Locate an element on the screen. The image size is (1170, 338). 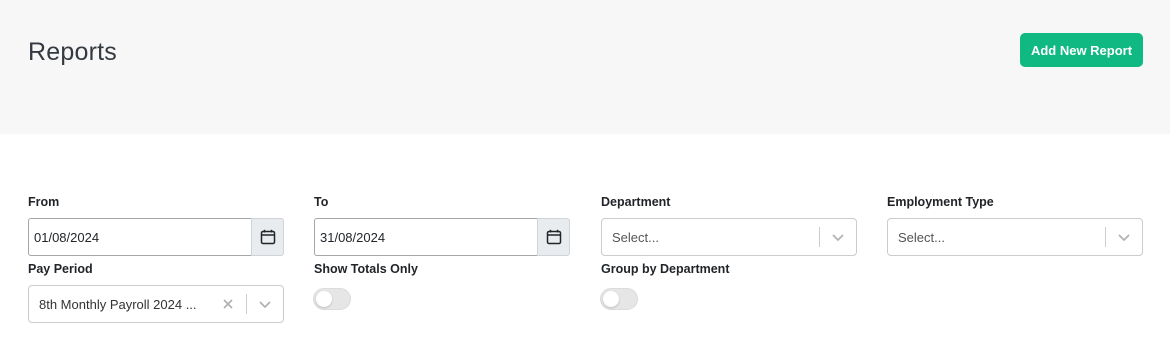
show-totals-only-label: Show Totals Only is located at coordinates (366, 269).